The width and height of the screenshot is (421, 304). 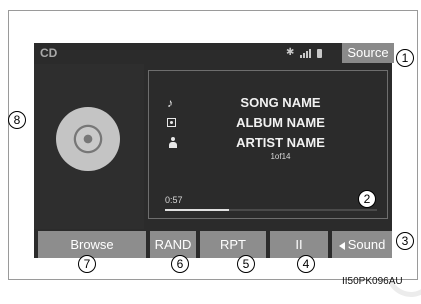 I want to click on track-position: 1of14, so click(x=280, y=156).